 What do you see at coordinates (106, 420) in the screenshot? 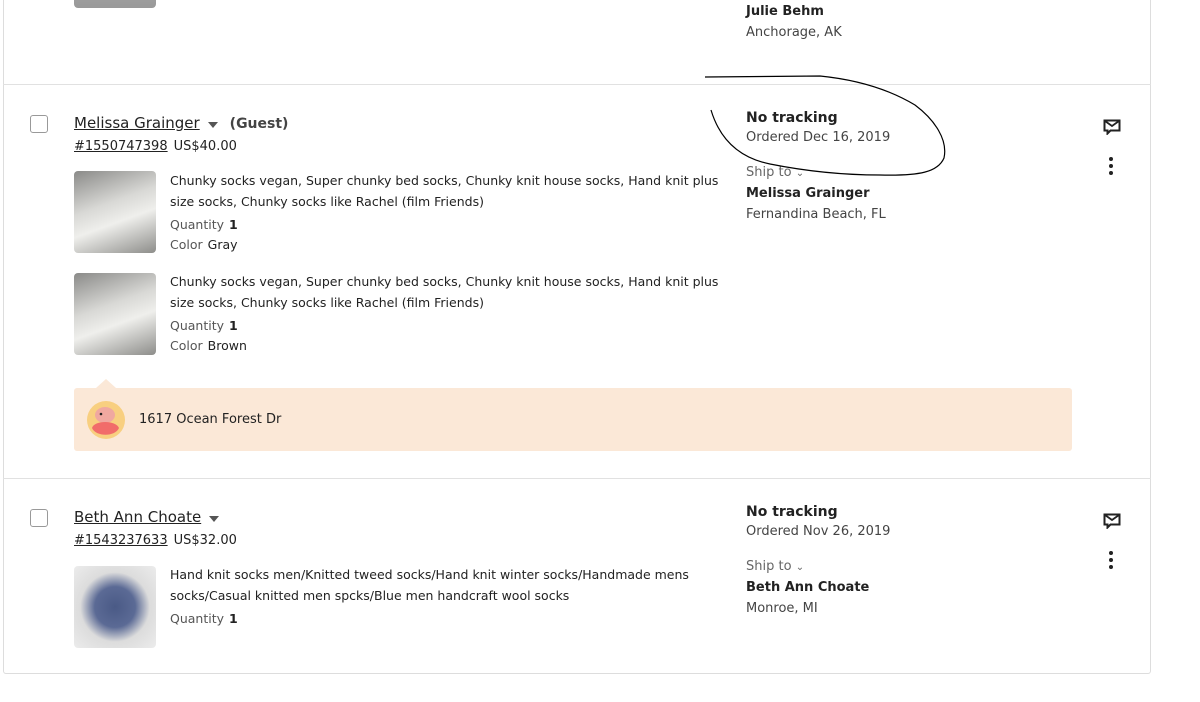
I see `avatar-icon` at bounding box center [106, 420].